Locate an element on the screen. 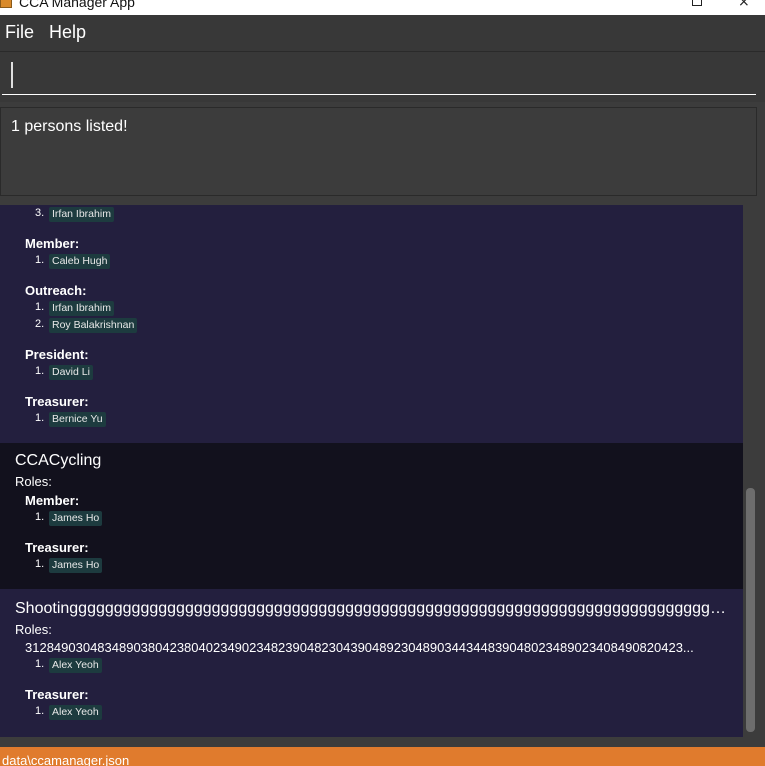  scrollbar-thumb is located at coordinates (750, 610).